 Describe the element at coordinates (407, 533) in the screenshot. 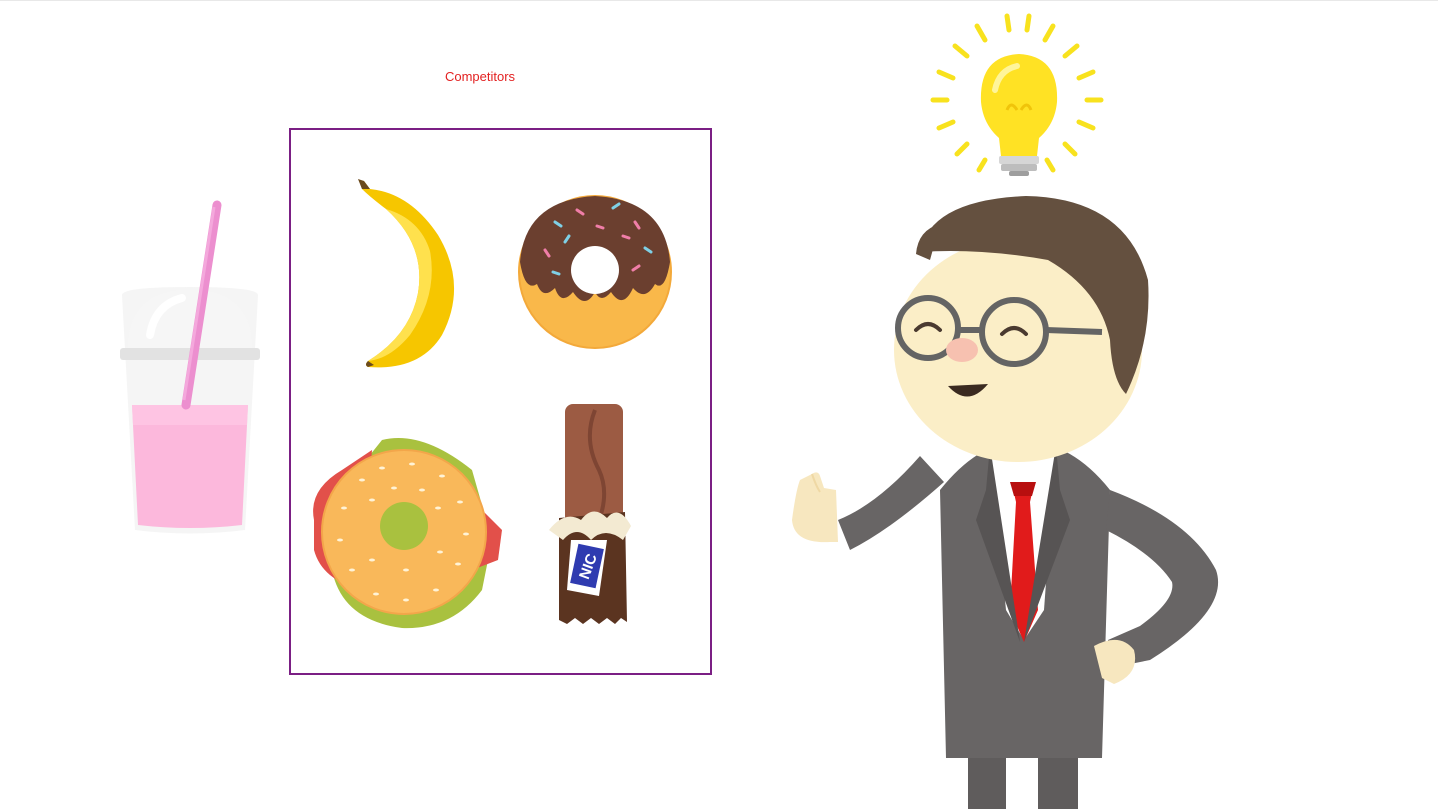

I see `bagel-sandwich-icon` at that location.